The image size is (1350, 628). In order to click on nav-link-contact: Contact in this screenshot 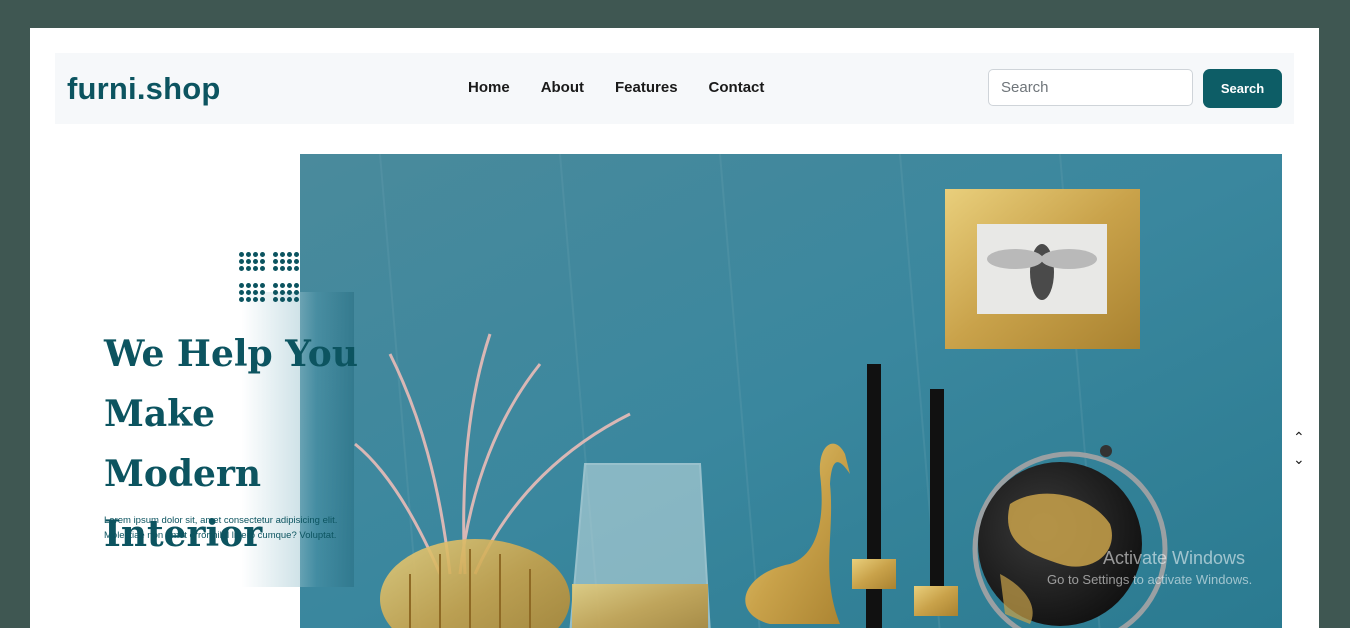, I will do `click(737, 87)`.